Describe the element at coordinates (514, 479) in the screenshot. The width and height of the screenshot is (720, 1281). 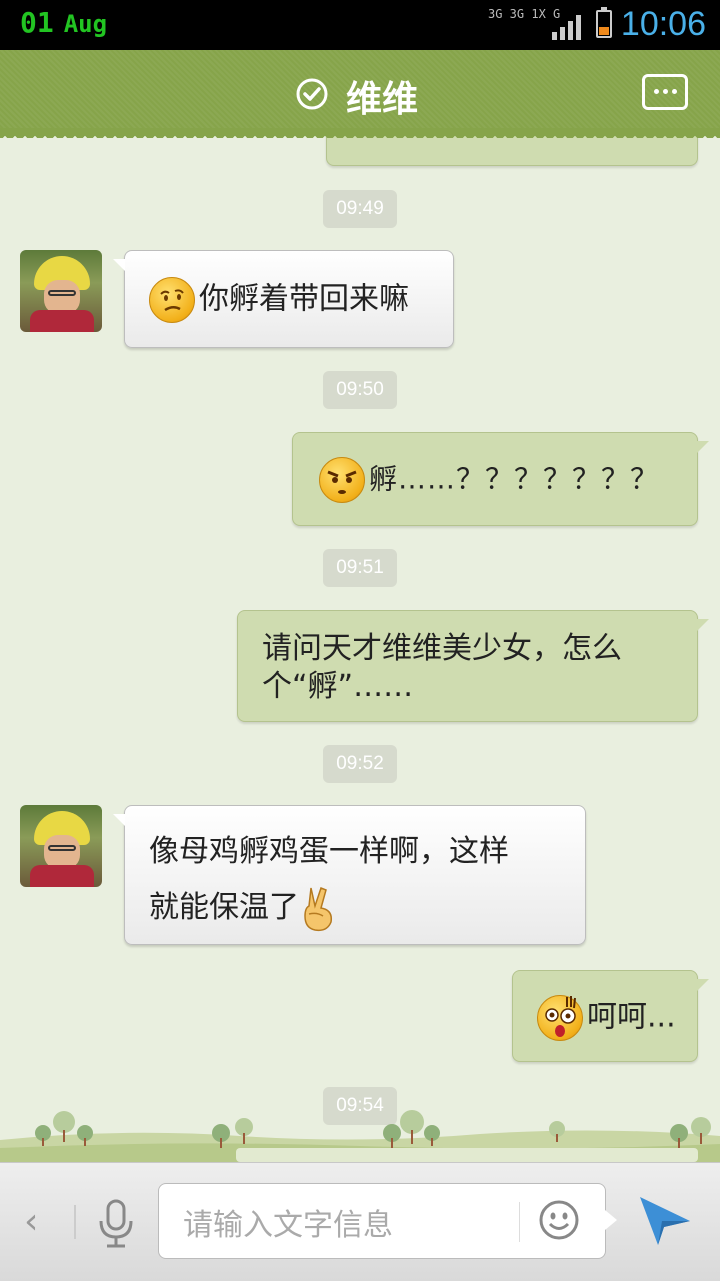
I see `message-text: 孵……？？？？？？？` at that location.